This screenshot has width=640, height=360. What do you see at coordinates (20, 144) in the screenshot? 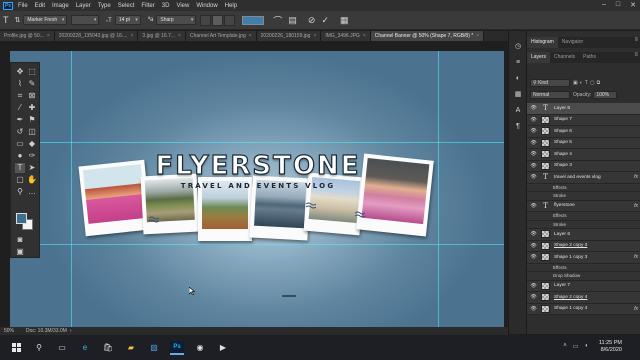
I see `gradient-tool-icon: ▭` at bounding box center [20, 144].